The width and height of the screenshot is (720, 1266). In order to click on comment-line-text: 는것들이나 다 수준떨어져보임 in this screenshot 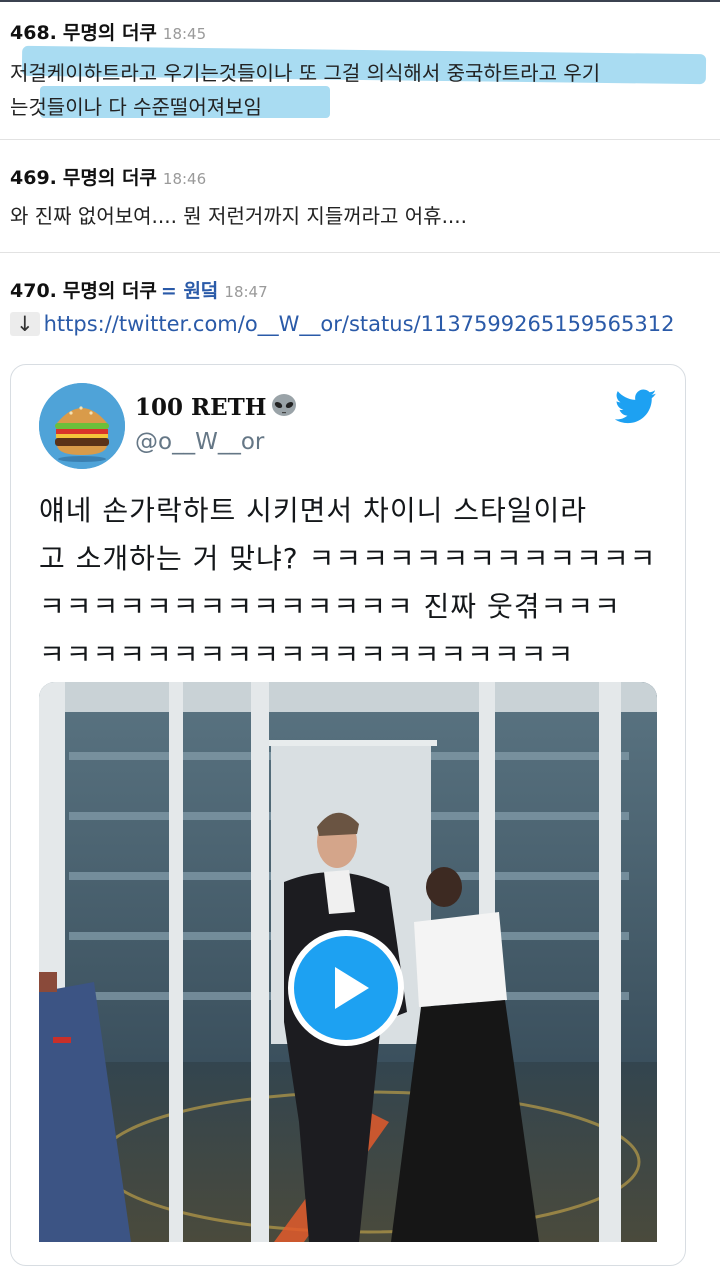, I will do `click(136, 107)`.